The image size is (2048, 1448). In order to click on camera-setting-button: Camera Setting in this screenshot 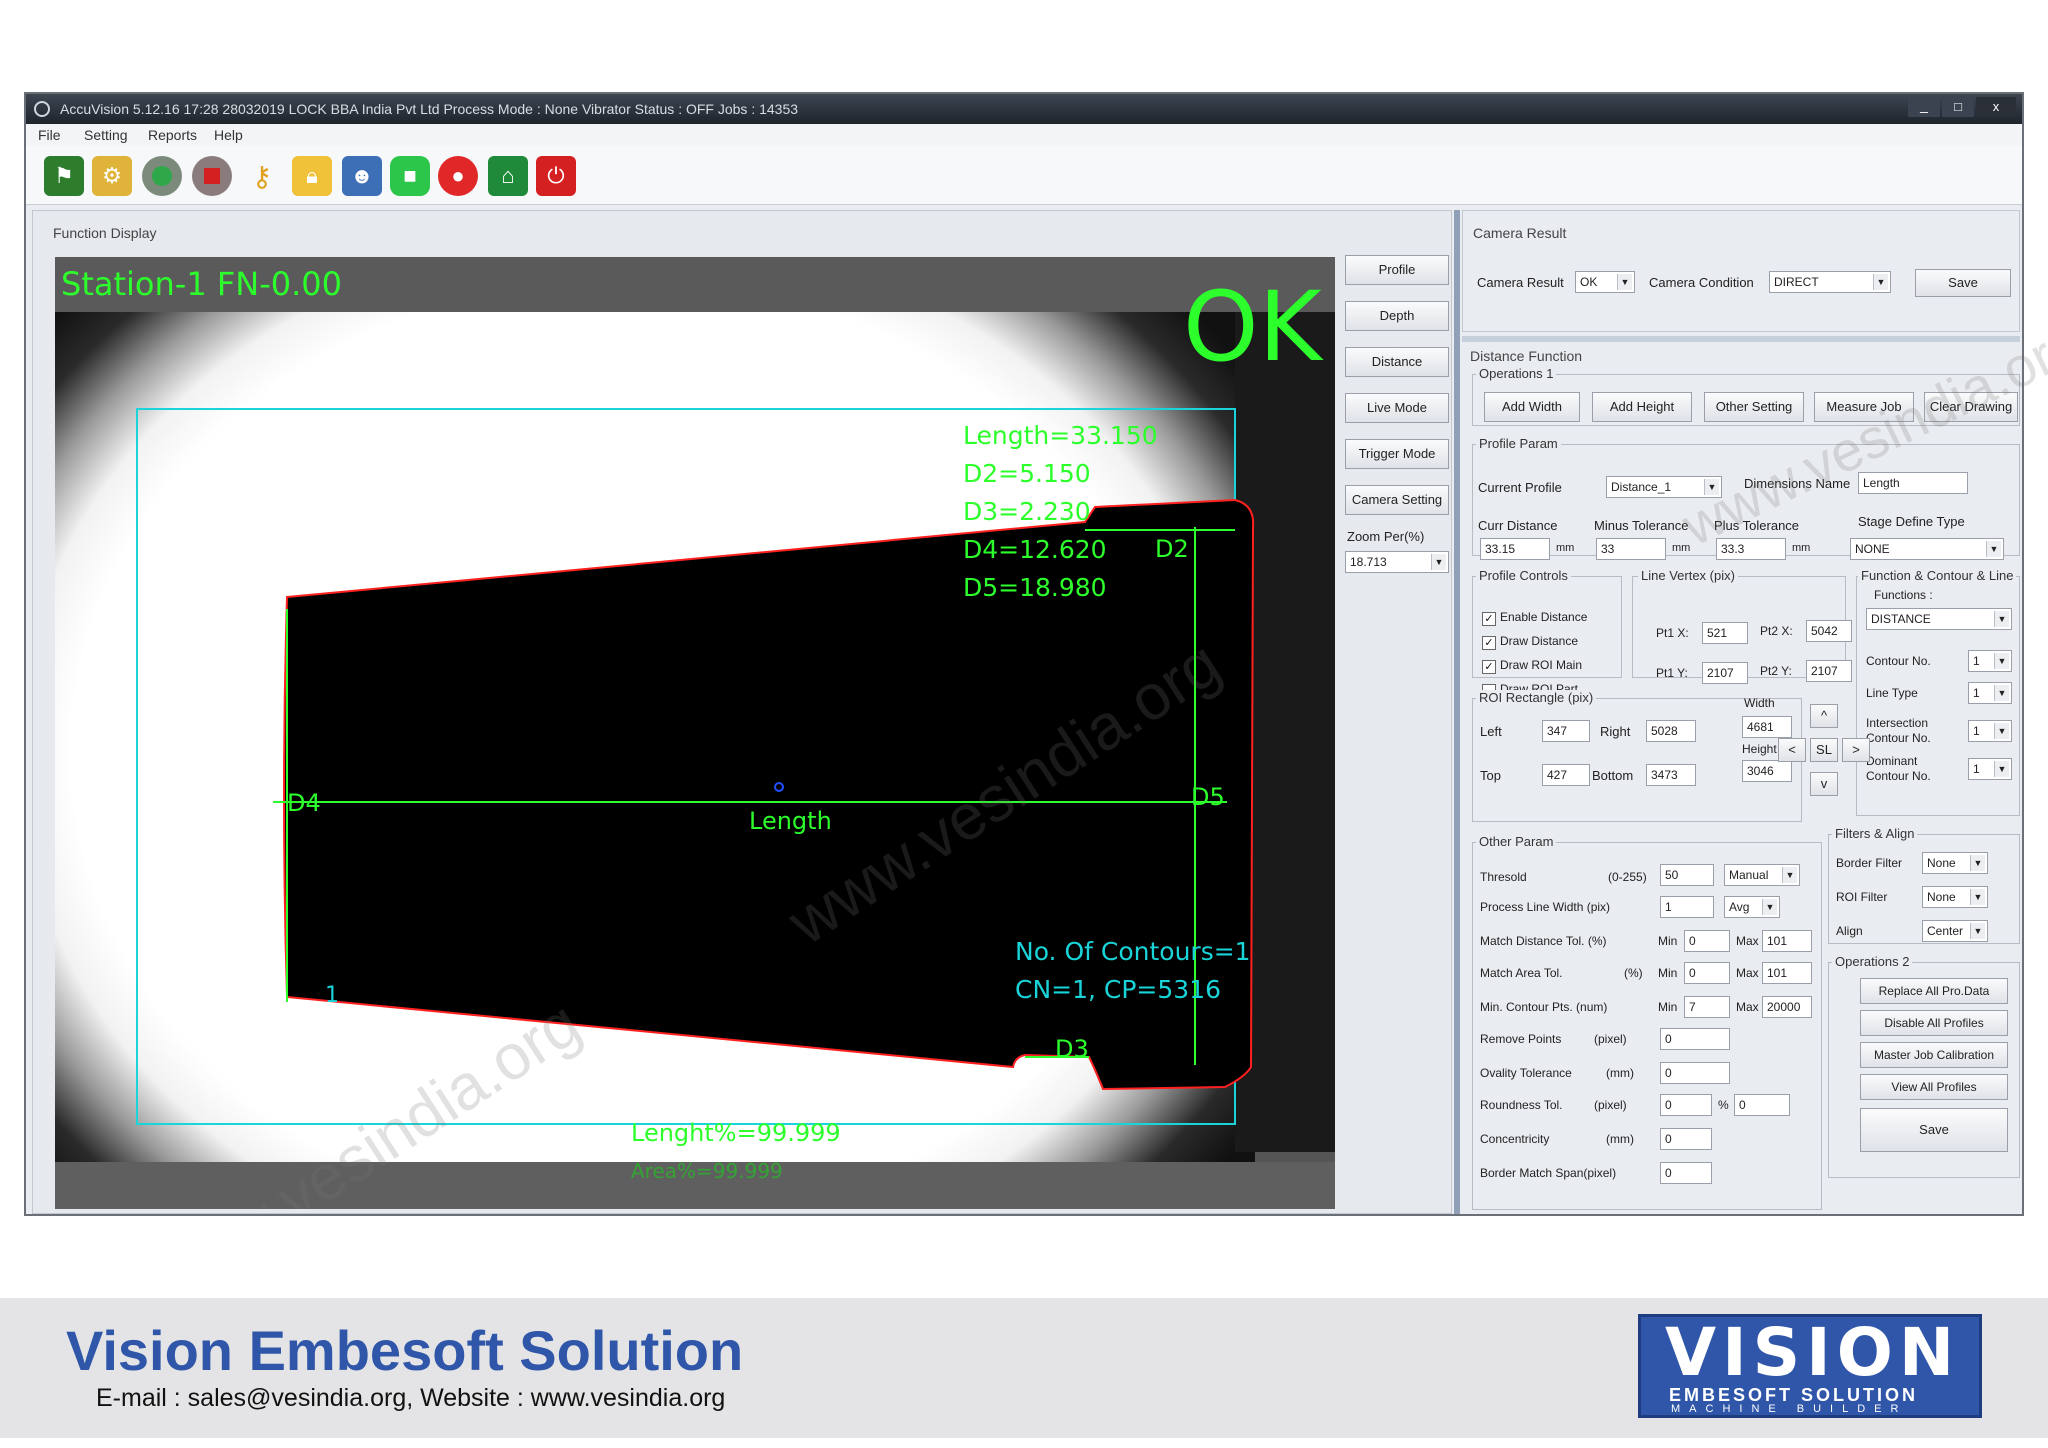, I will do `click(1397, 500)`.